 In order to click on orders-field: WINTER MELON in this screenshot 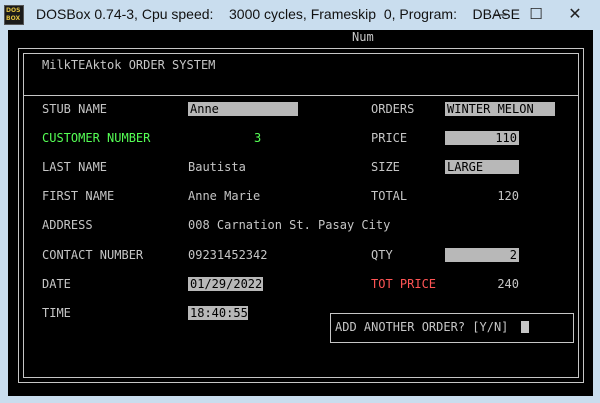, I will do `click(500, 109)`.